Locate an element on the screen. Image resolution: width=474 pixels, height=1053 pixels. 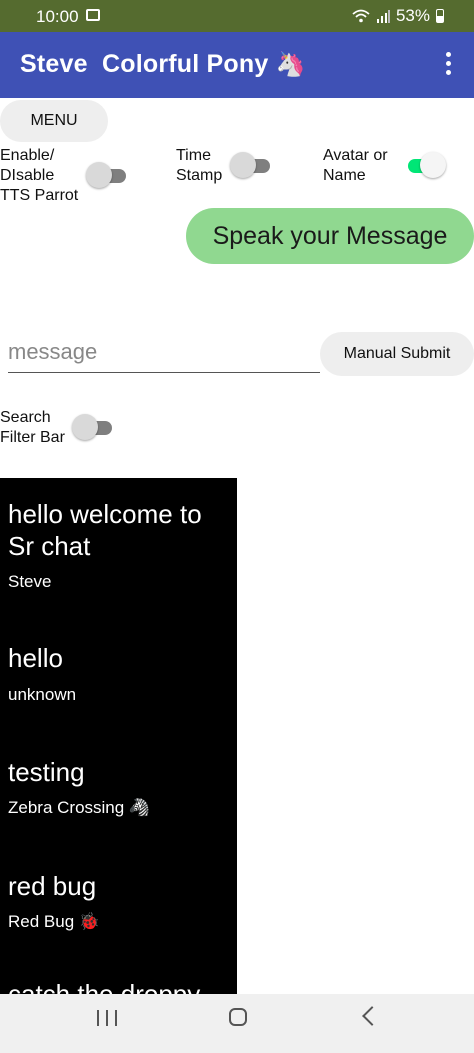
chat-message-text: red bug is located at coordinates (52, 886).